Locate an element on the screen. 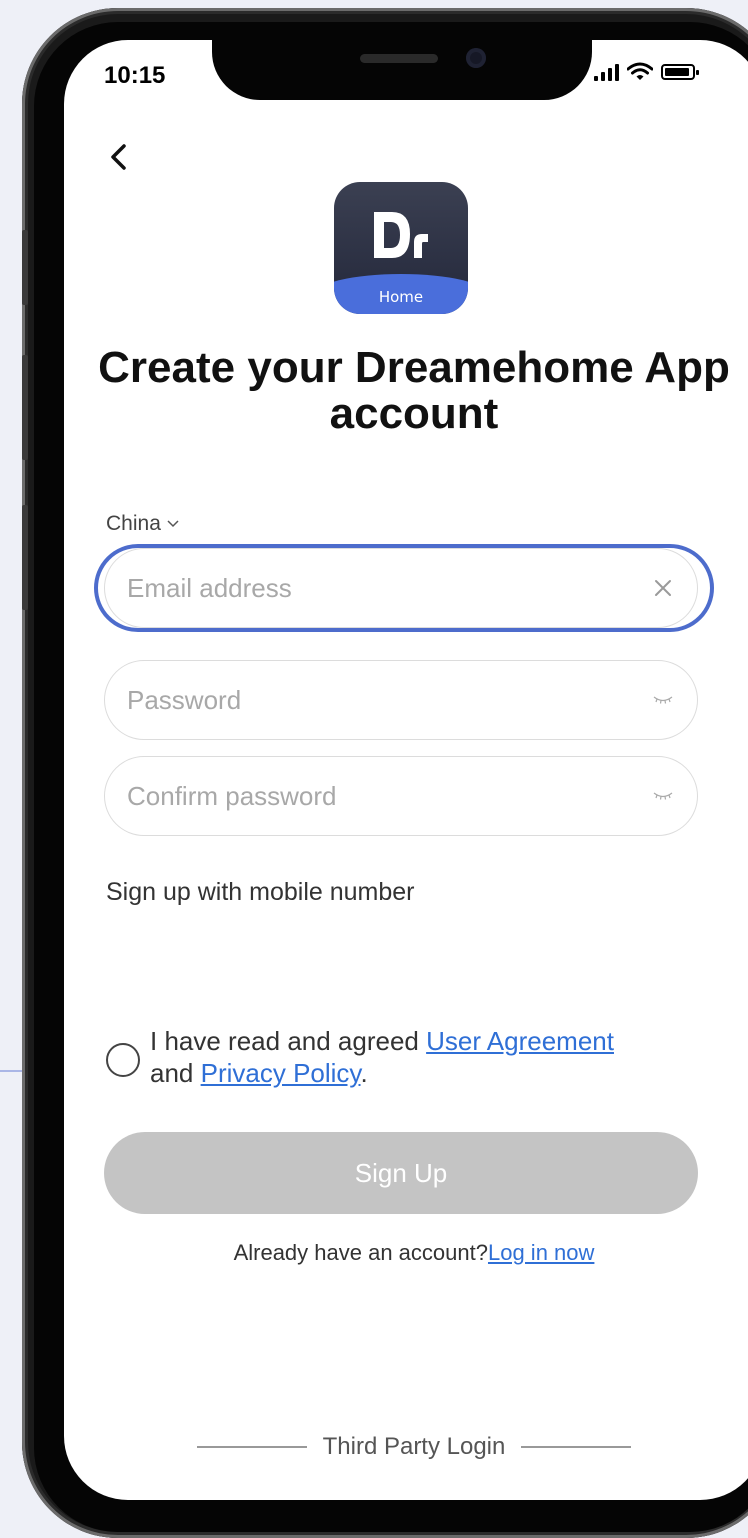  speaker-grille is located at coordinates (399, 58).